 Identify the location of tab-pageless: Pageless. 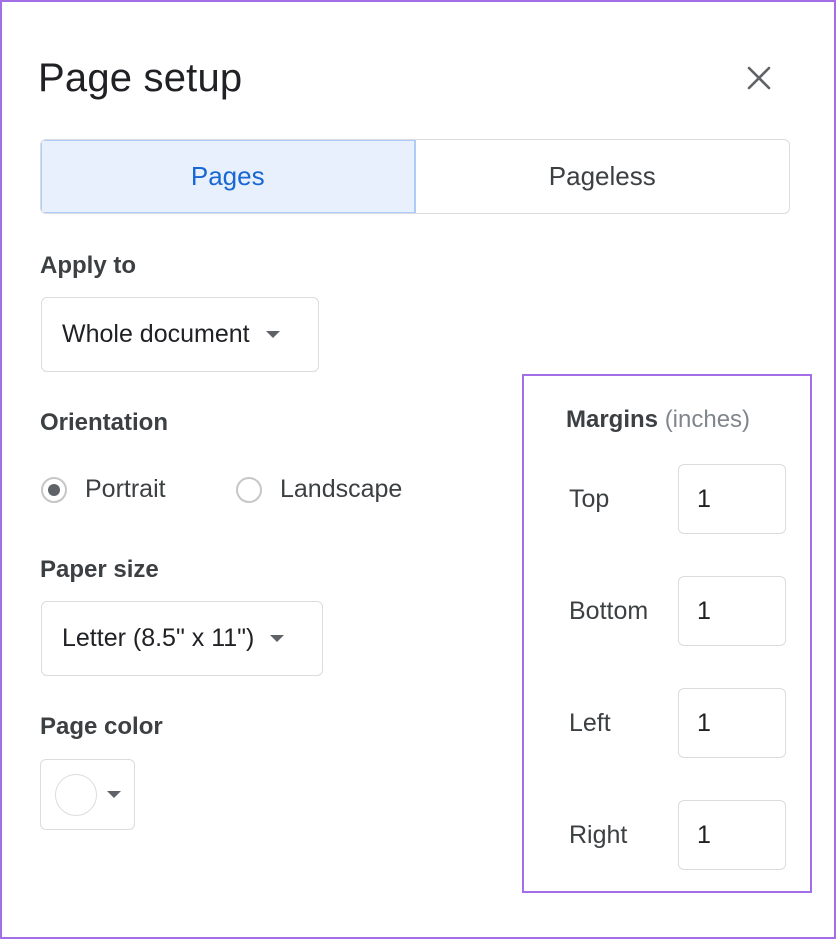
(603, 176).